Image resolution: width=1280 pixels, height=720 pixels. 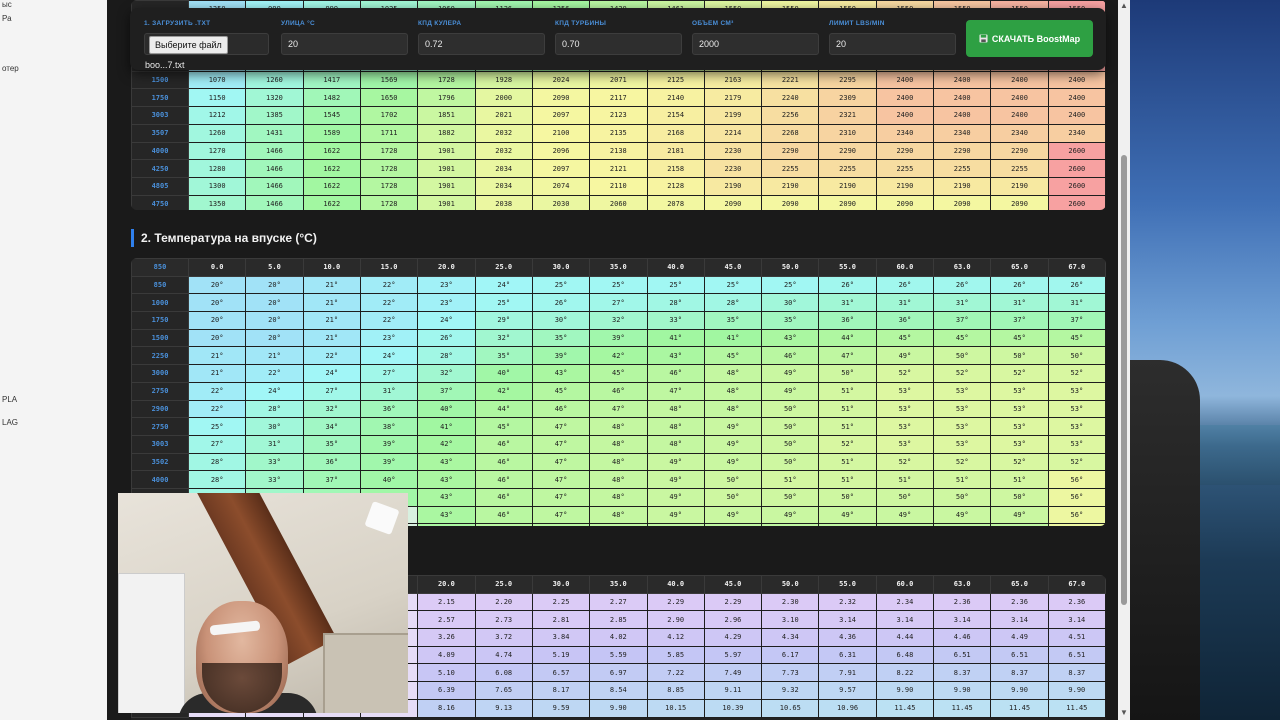 I want to click on table-cell: 20°, so click(x=274, y=303).